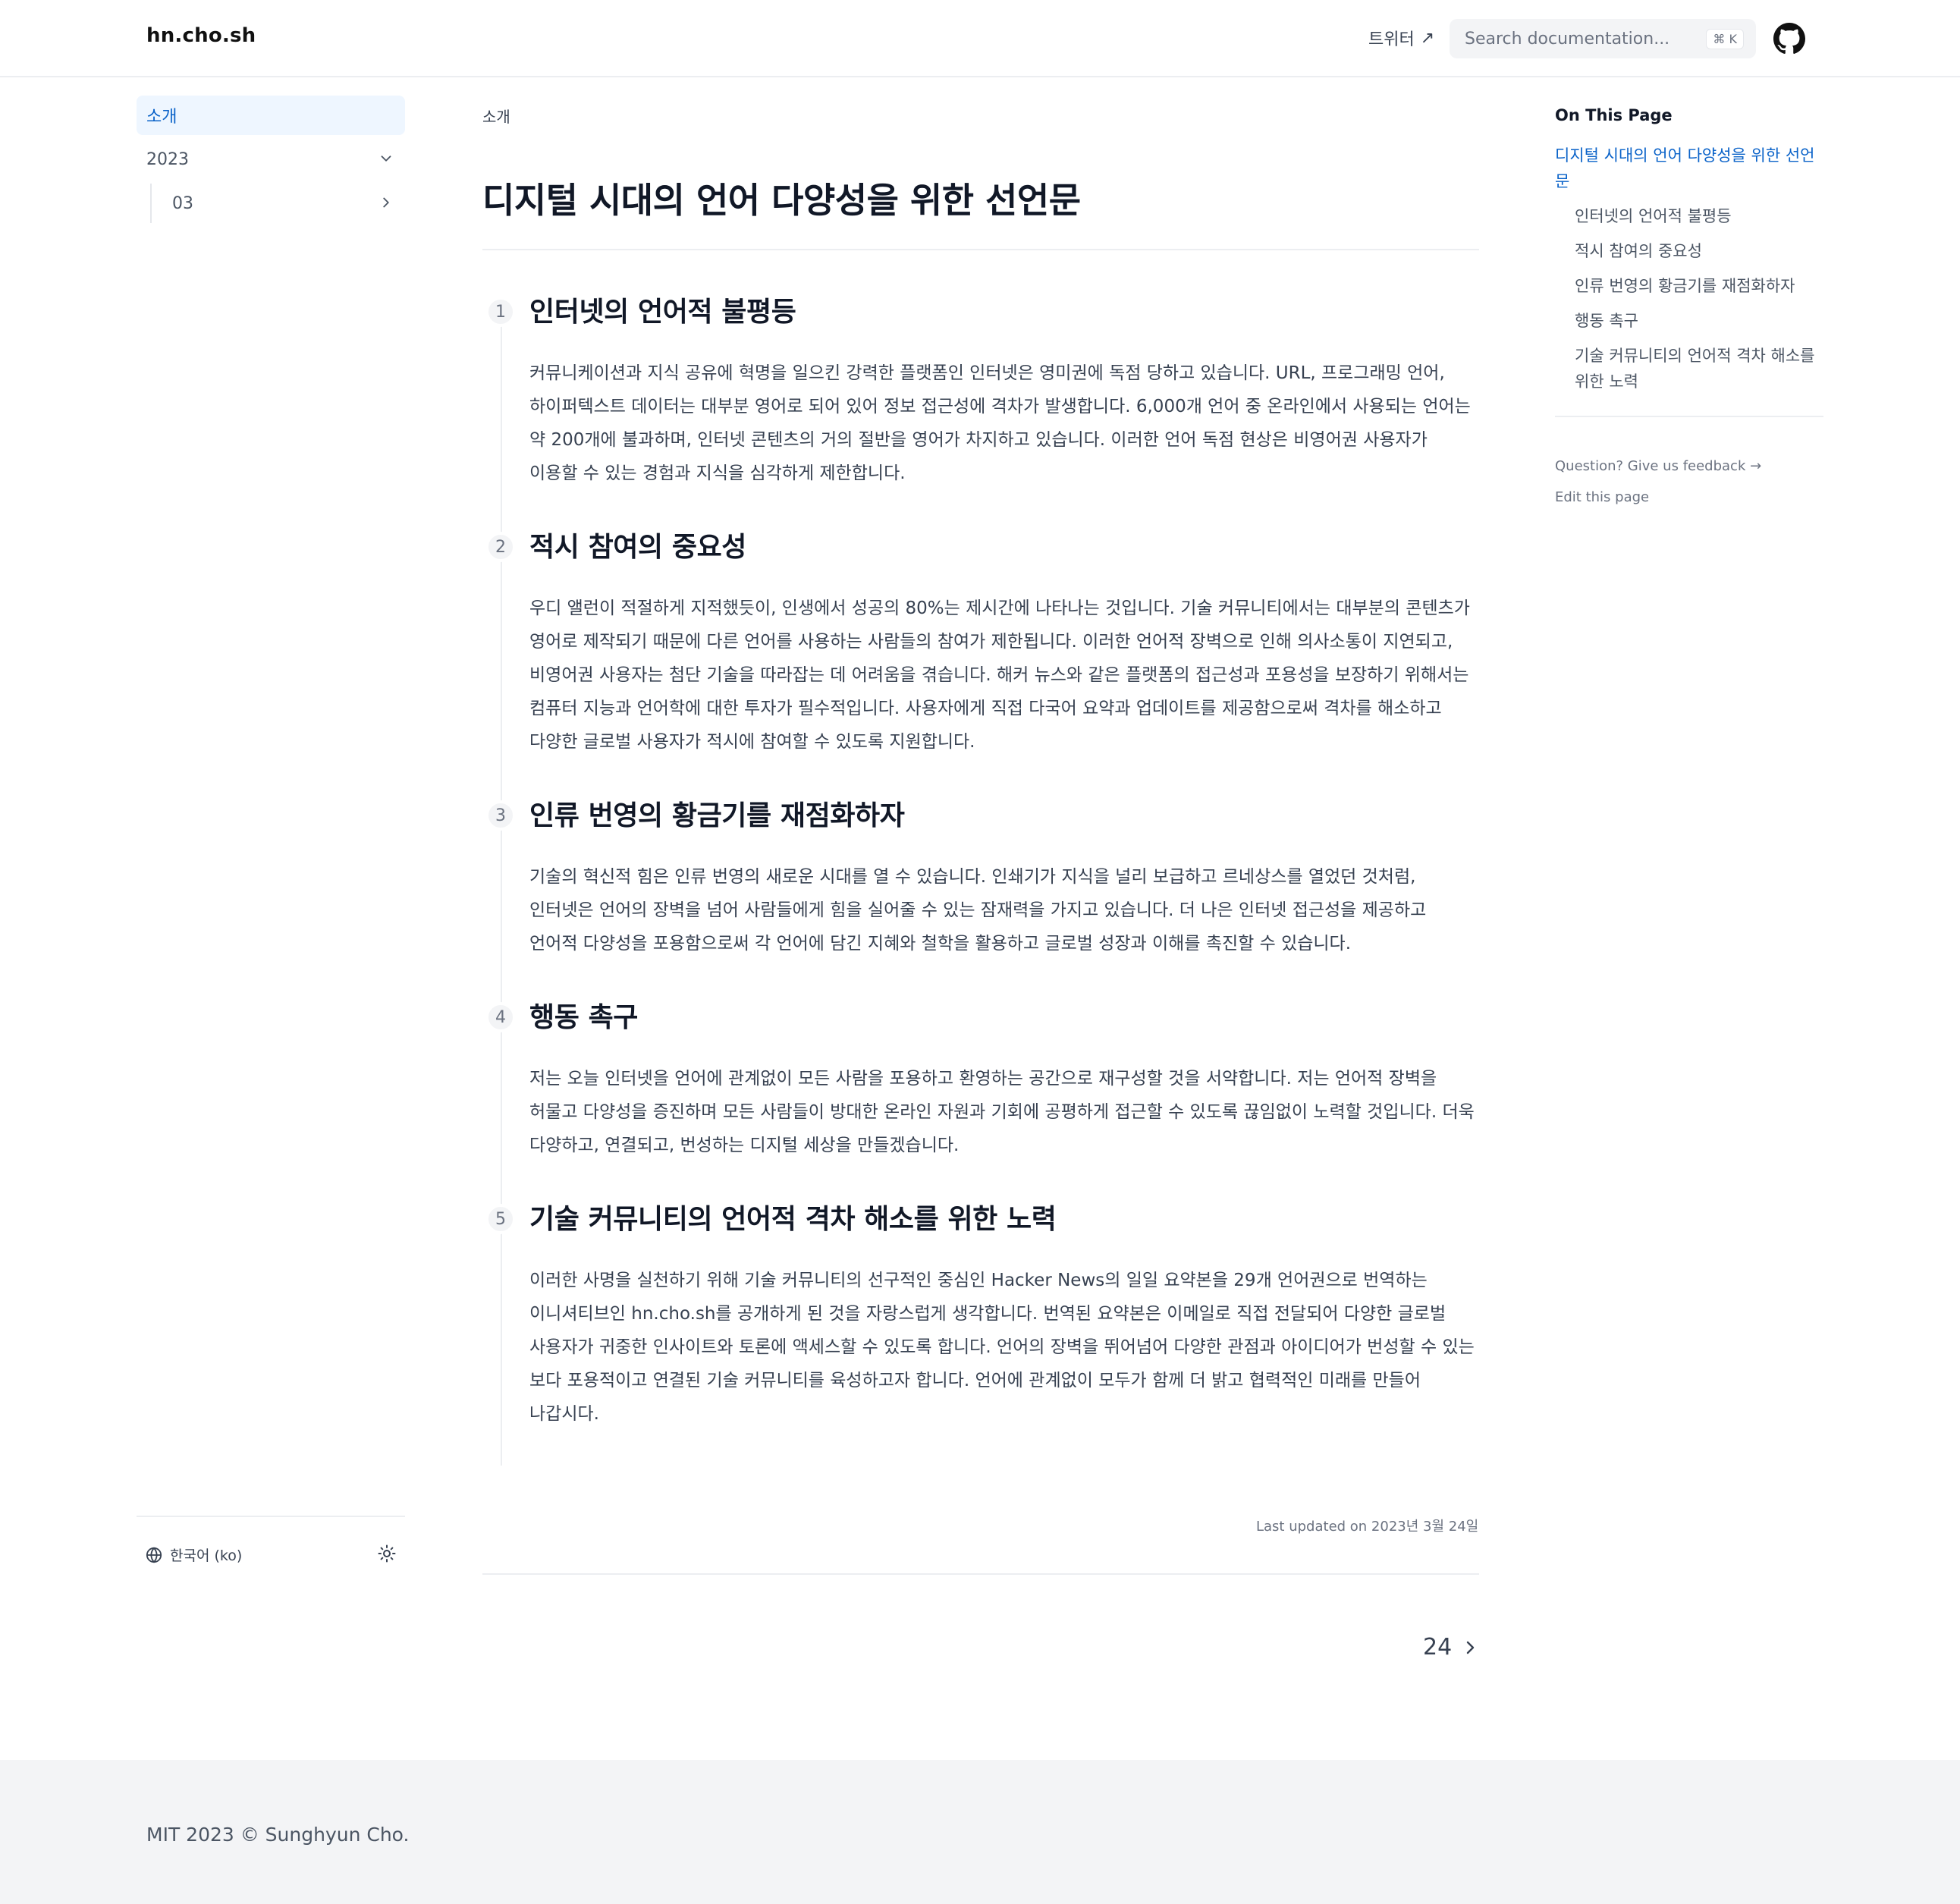 This screenshot has height=1904, width=1960. Describe the element at coordinates (1689, 497) in the screenshot. I see `edit-page-link: Edit this page` at that location.